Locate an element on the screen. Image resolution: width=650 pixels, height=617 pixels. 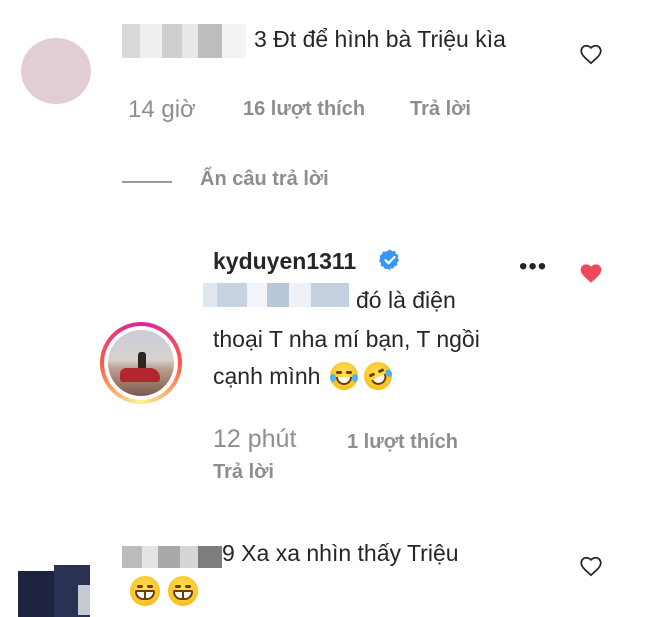
verified-badge-icon is located at coordinates (389, 260).